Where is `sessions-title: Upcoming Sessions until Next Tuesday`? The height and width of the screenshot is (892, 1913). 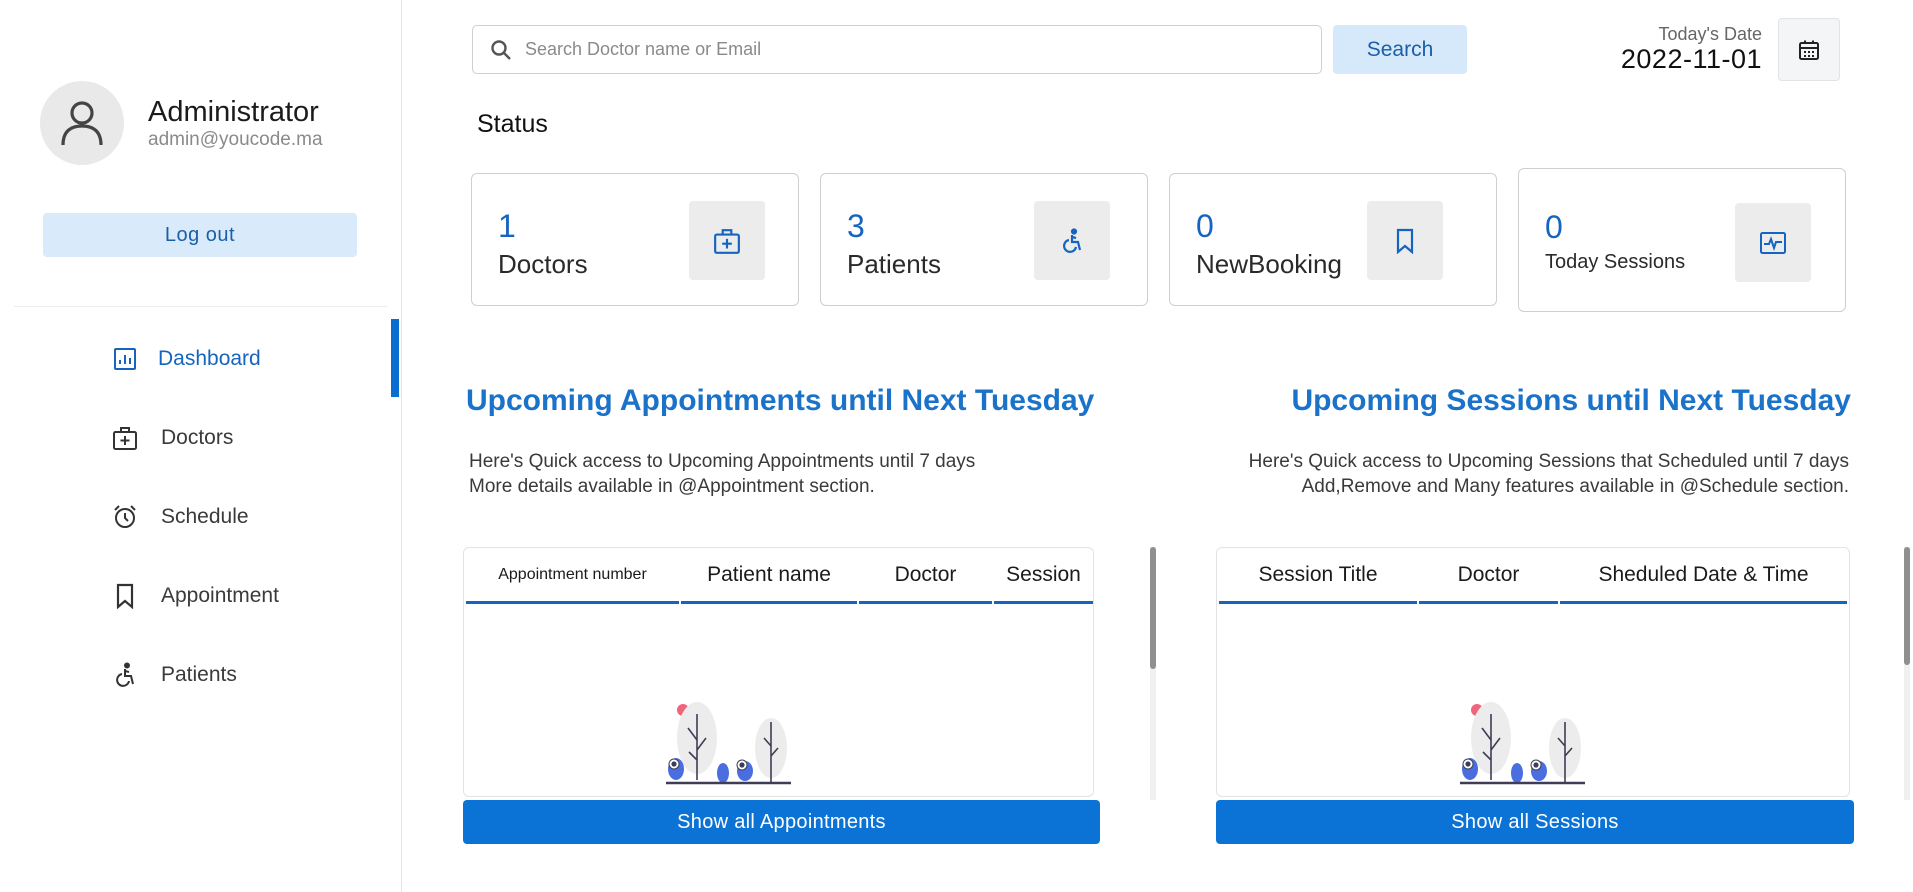
sessions-title: Upcoming Sessions until Next Tuesday is located at coordinates (1571, 400).